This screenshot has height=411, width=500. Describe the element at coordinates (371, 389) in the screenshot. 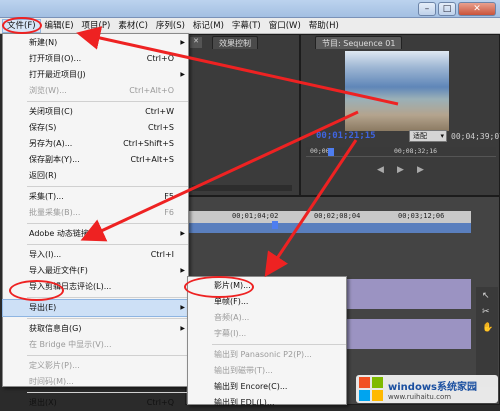

I see `windows-logo-icon` at that location.